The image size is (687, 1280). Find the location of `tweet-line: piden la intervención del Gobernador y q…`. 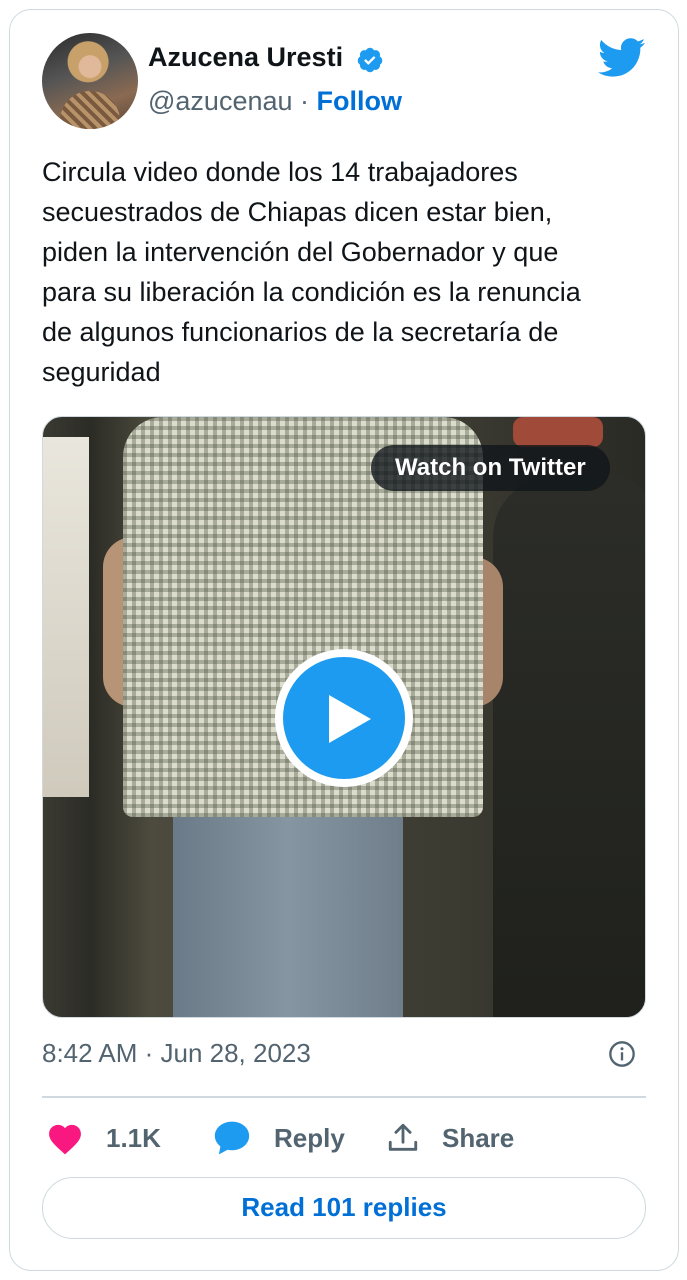

tweet-line: piden la intervención del Gobernador y q… is located at coordinates (300, 252).